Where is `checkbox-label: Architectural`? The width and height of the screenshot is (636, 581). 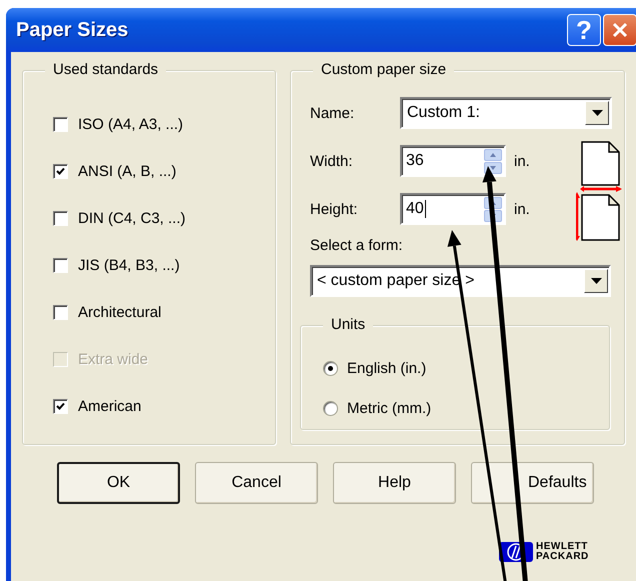
checkbox-label: Architectural is located at coordinates (120, 312).